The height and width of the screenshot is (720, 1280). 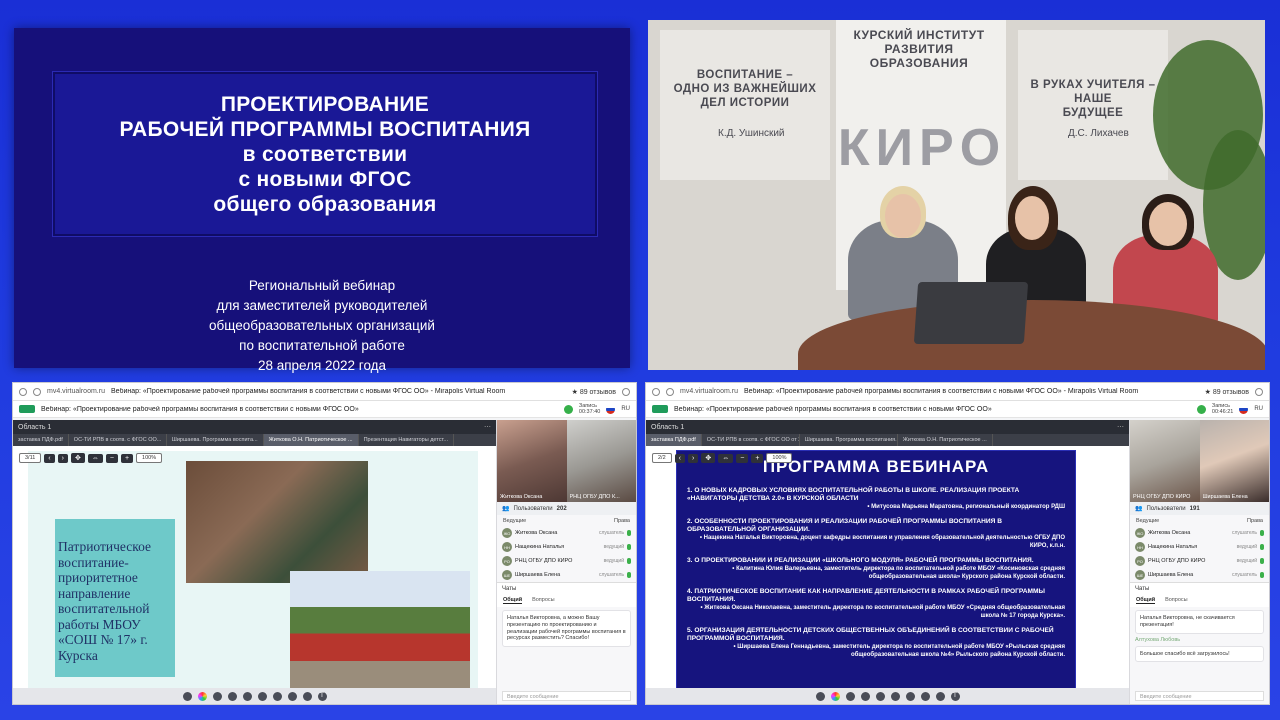 What do you see at coordinates (674, 440) in the screenshot?
I see `doc-tab-active: заставка ПДФ.pdf` at bounding box center [674, 440].